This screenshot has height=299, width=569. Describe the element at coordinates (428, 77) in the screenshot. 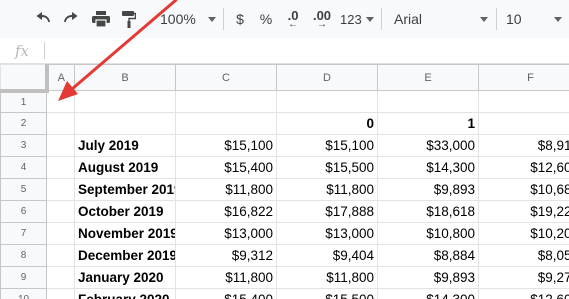

I see `column-header-e: E` at that location.